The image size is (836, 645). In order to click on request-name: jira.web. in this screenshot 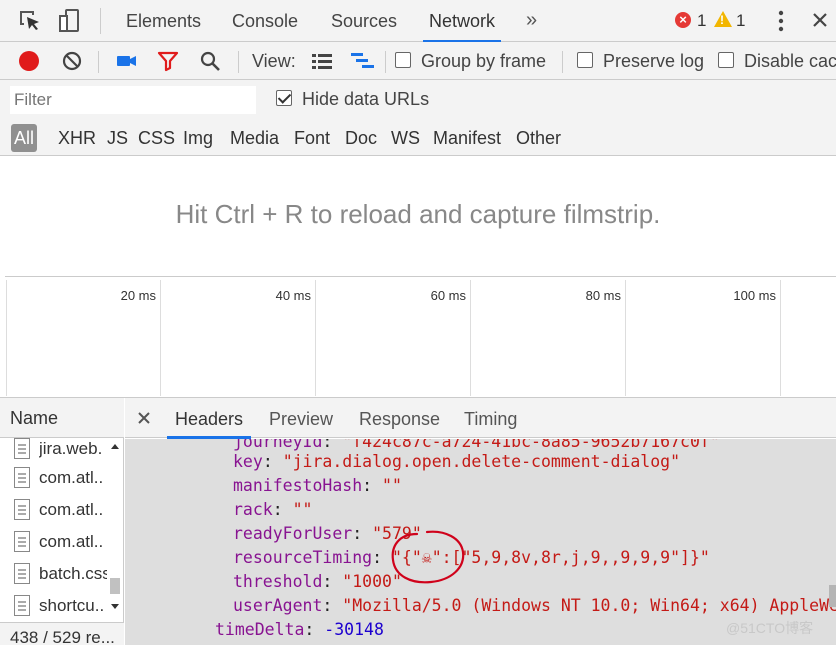, I will do `click(71, 448)`.